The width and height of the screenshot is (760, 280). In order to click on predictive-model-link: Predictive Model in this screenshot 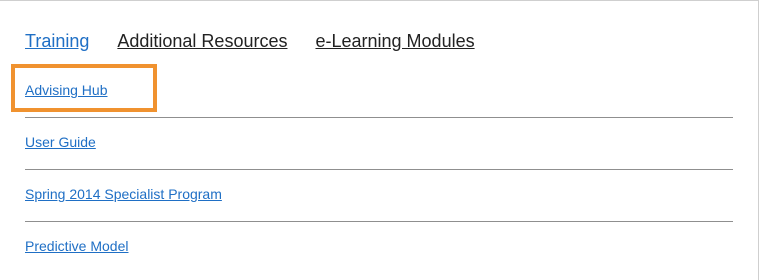, I will do `click(77, 246)`.